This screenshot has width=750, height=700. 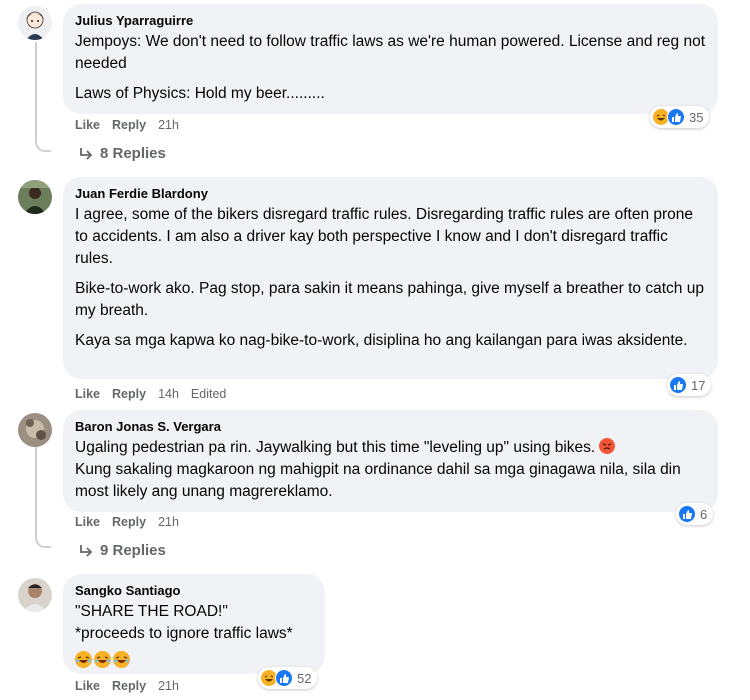 I want to click on reaction-summary: 17, so click(x=689, y=385).